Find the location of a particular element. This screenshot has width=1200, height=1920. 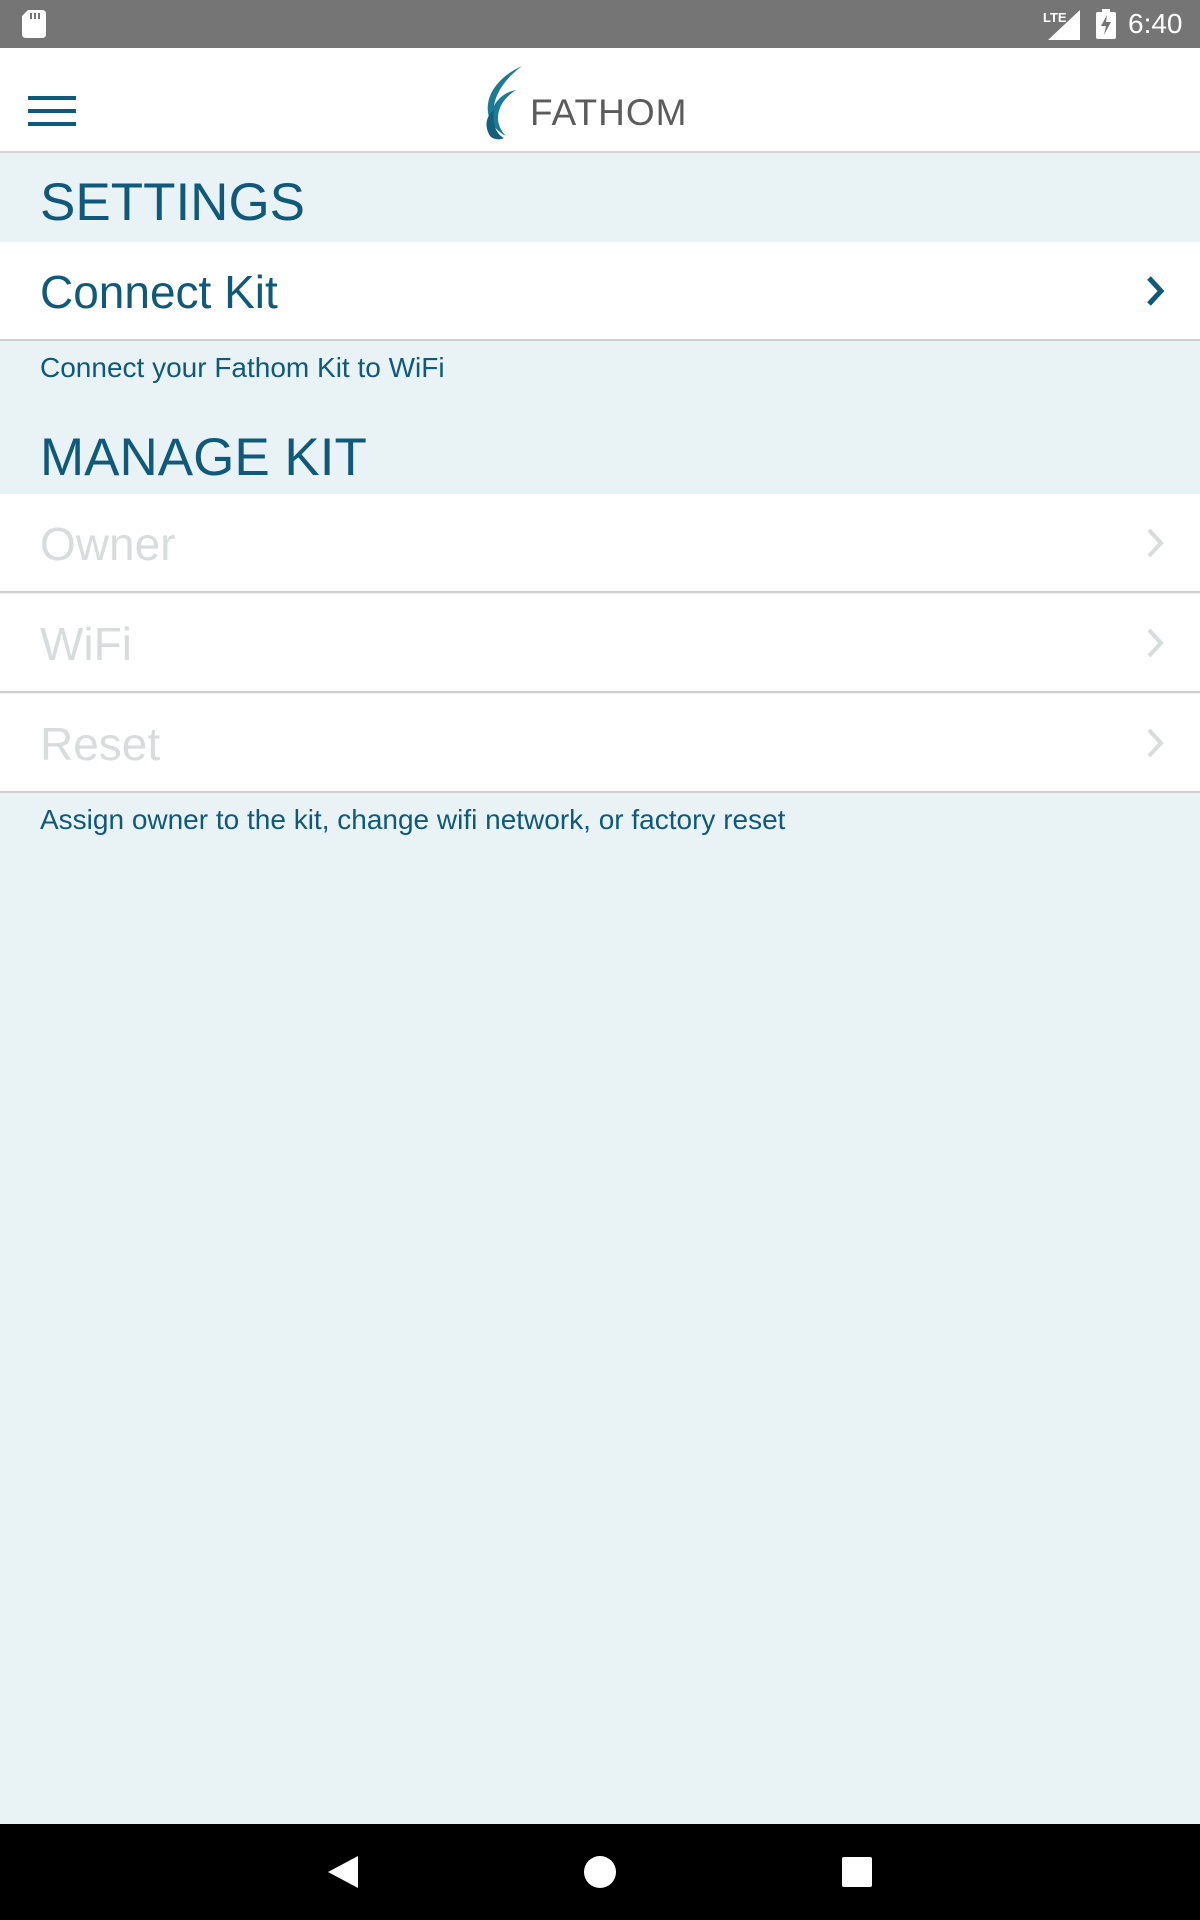

battery-charging-icon is located at coordinates (1106, 24).